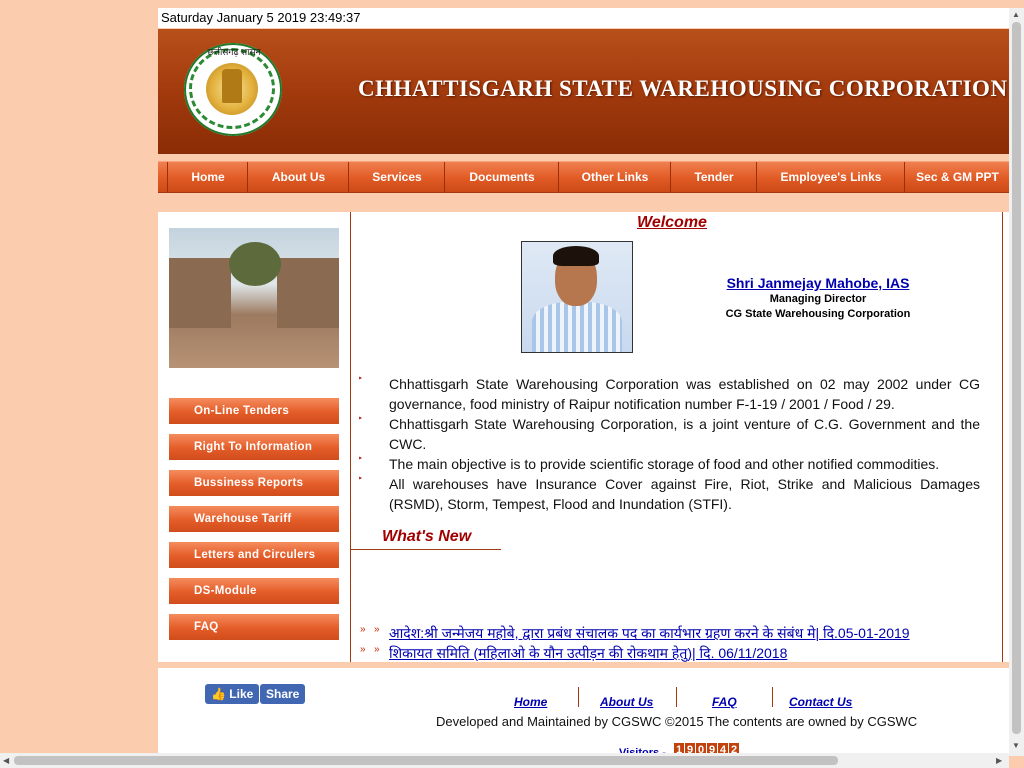 This screenshot has height=768, width=1024. What do you see at coordinates (254, 591) in the screenshot?
I see `sidebar-ds-module: DS-Module` at bounding box center [254, 591].